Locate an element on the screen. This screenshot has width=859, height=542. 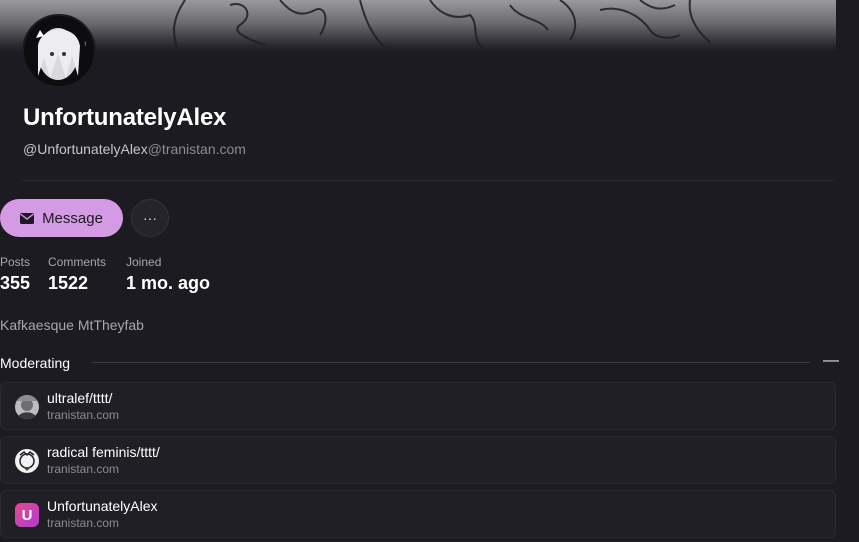
collapse-icon: — is located at coordinates (831, 361).